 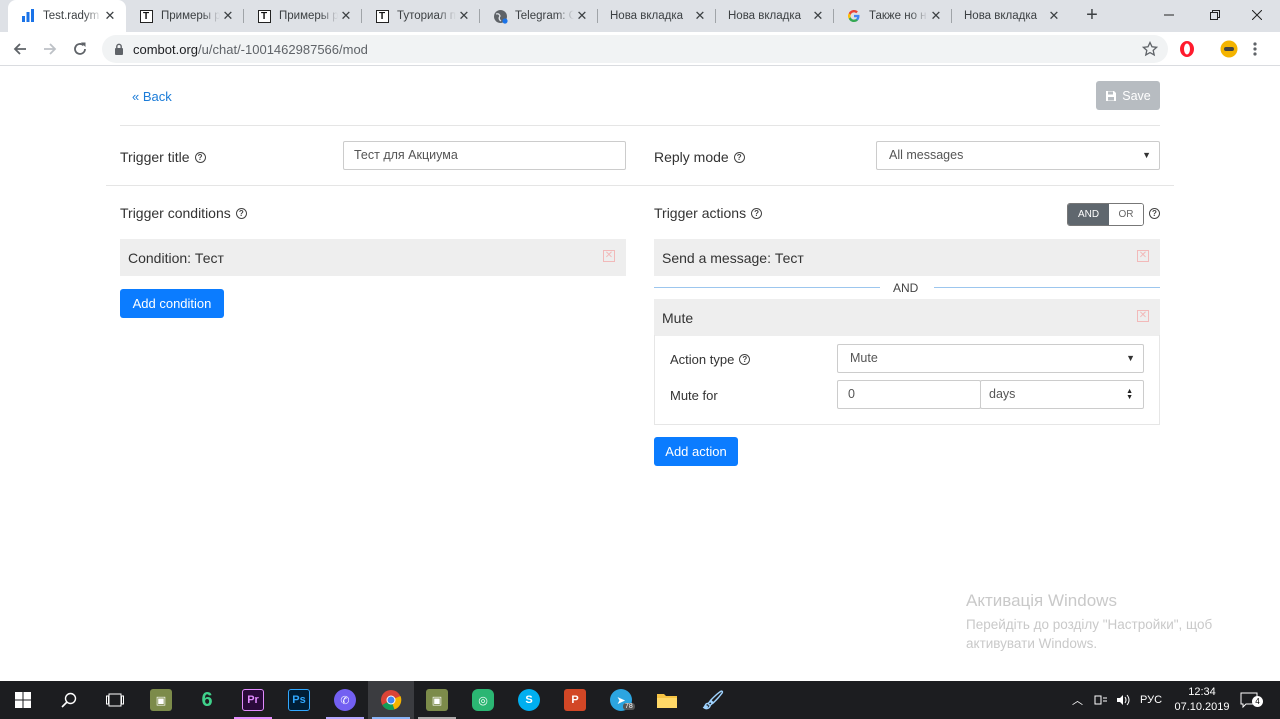 I want to click on tab-tutorial: T Туториал п ✕, so click(x=421, y=16).